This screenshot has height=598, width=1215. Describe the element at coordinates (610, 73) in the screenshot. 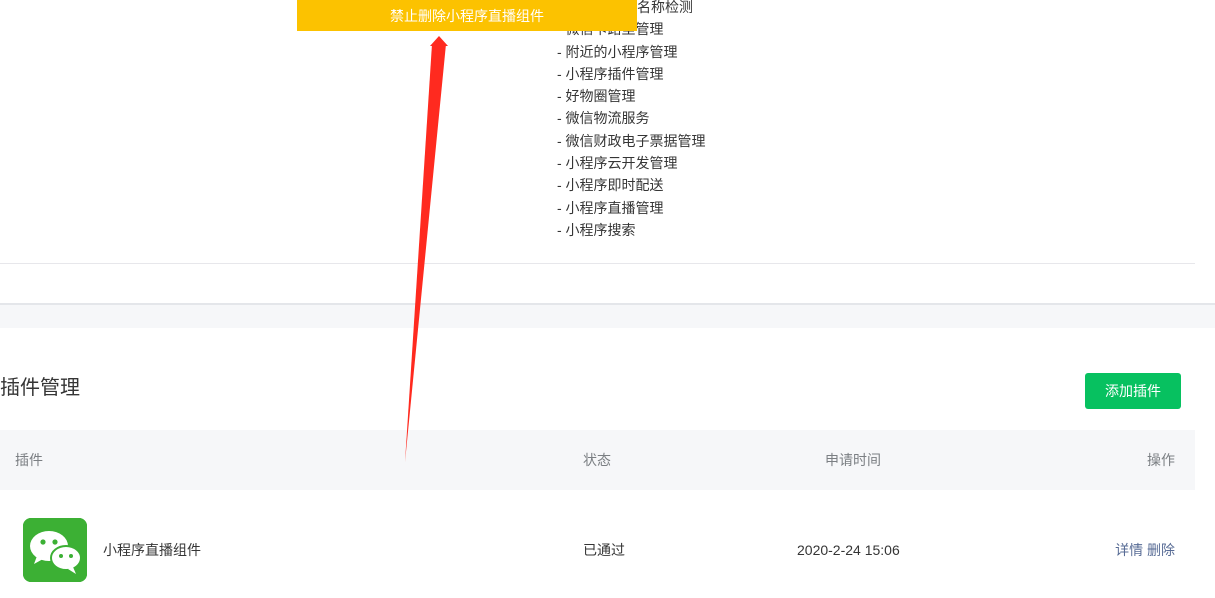

I see `permission-item: - 小程序插件管理` at that location.